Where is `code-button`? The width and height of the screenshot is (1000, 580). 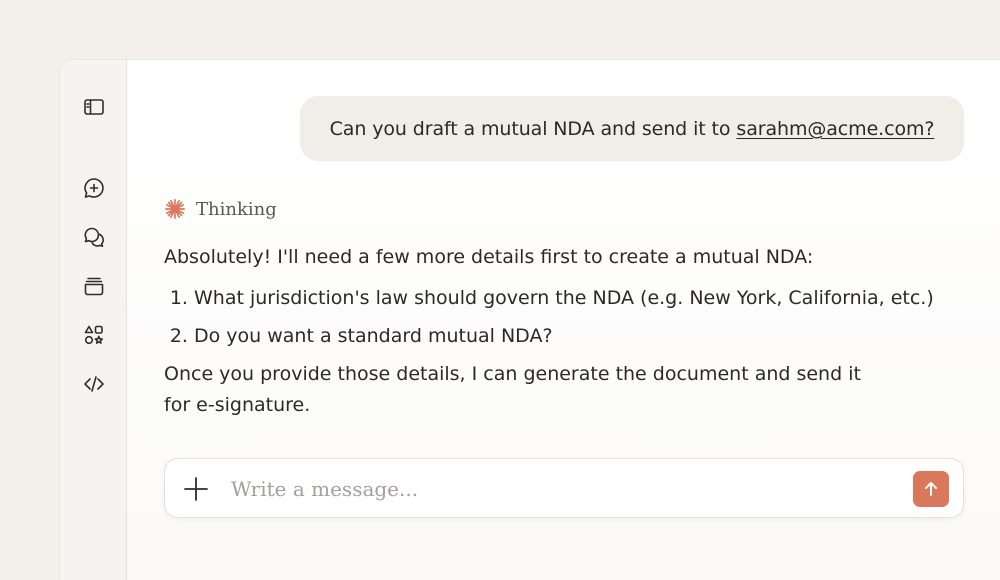
code-button is located at coordinates (94, 384).